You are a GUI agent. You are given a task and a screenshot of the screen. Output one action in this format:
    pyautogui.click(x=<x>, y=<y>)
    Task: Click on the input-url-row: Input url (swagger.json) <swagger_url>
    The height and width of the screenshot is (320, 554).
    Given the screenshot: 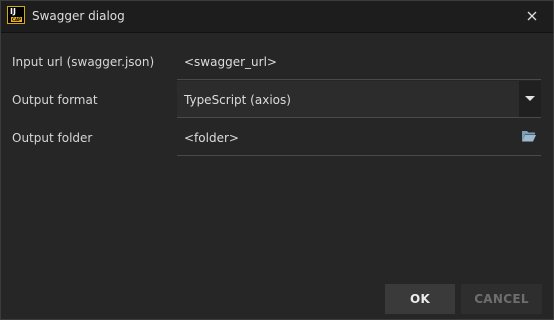 What is the action you would take?
    pyautogui.click(x=277, y=62)
    